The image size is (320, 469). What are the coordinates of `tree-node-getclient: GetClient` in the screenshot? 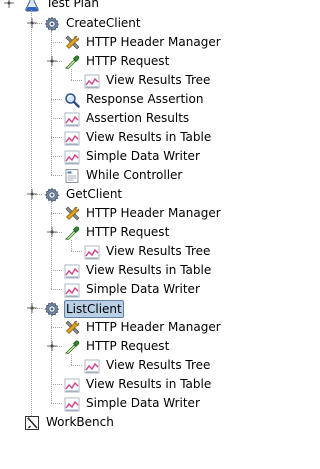 It's located at (84, 194).